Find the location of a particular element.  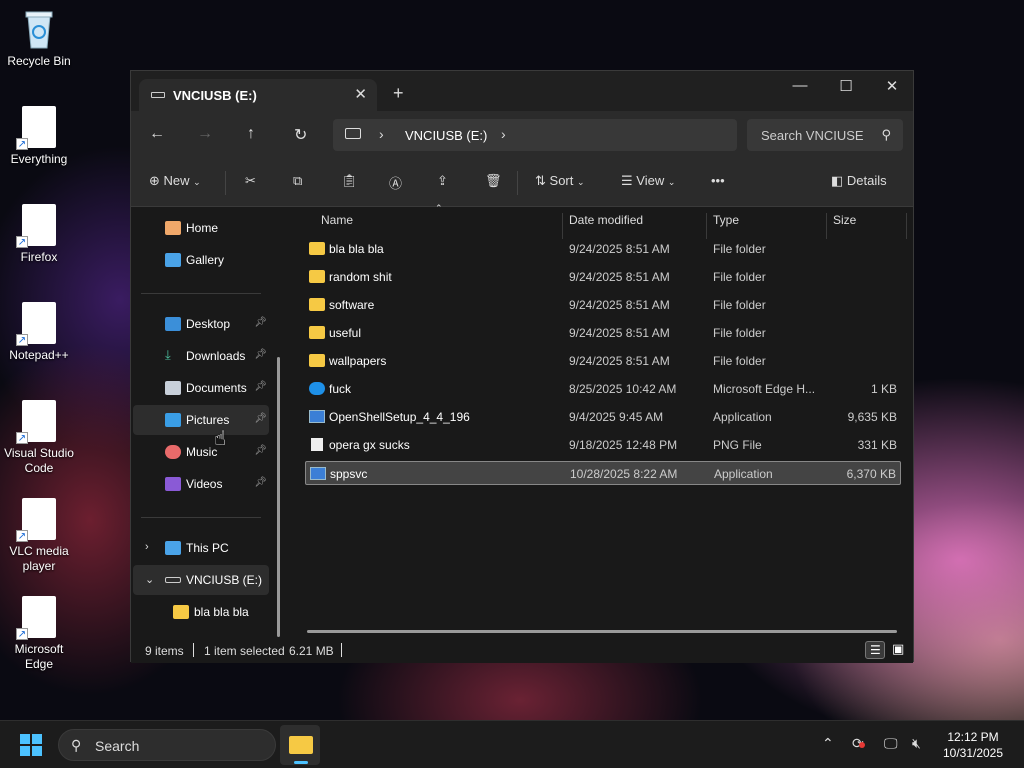

sidebar-scrollbar is located at coordinates (278, 497).